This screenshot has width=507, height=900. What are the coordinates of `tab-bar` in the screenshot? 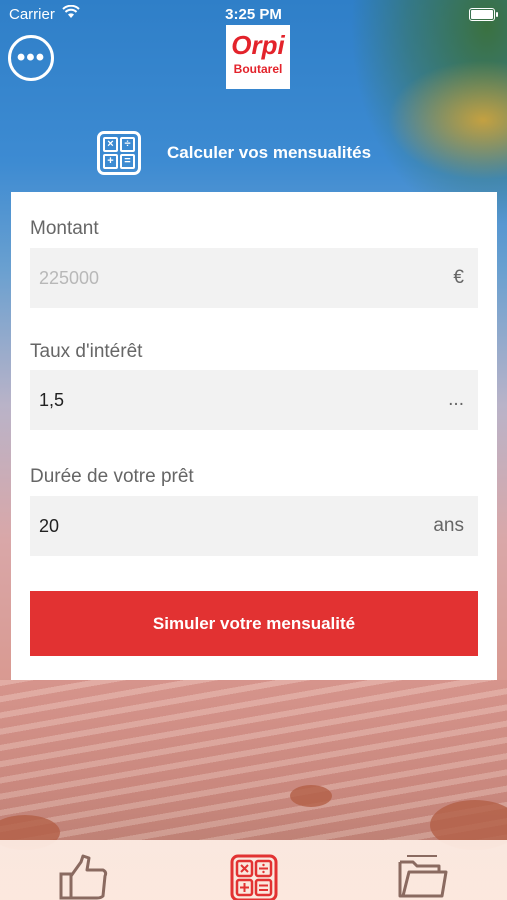 It's located at (253, 870).